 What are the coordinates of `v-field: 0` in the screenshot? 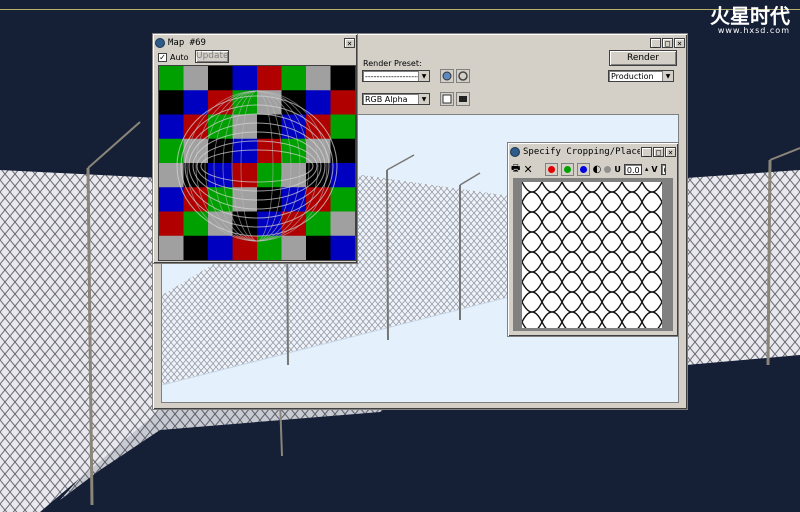 It's located at (663, 169).